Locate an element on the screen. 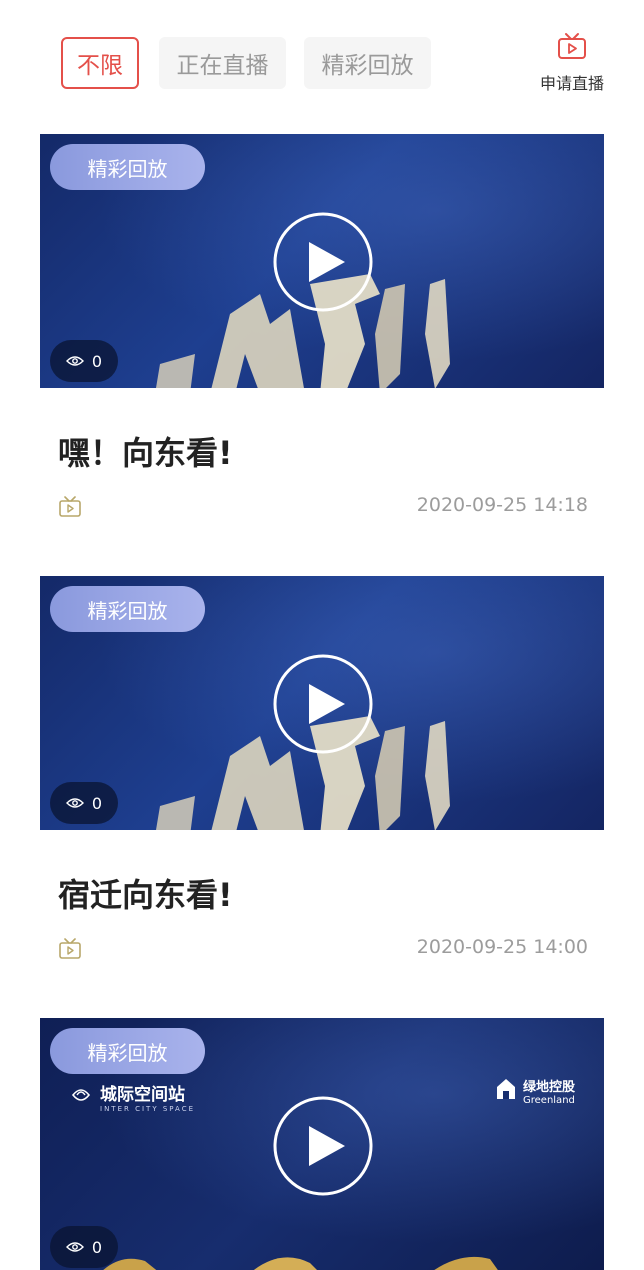 Image resolution: width=644 pixels, height=1270 pixels. brand-right-name: 绿地控股 is located at coordinates (549, 1087).